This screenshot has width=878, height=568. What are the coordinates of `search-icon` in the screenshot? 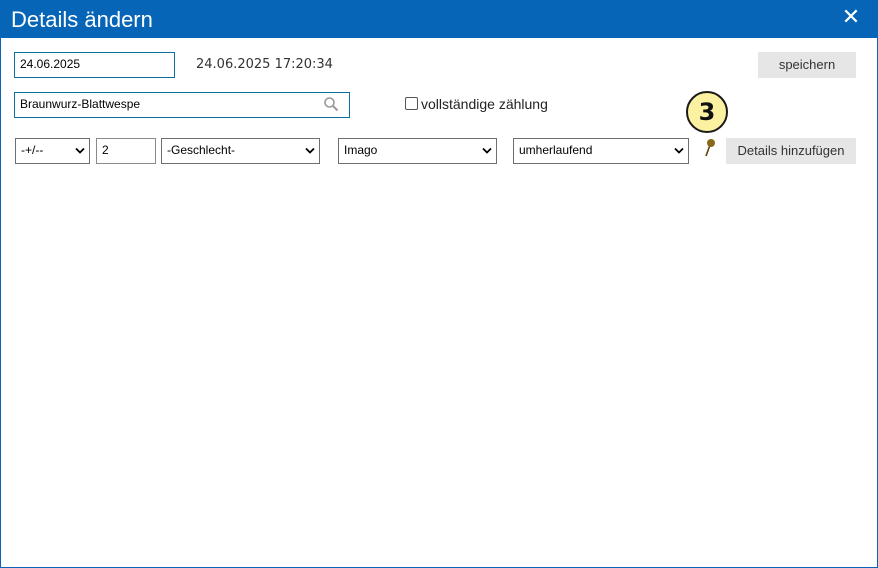 It's located at (331, 104).